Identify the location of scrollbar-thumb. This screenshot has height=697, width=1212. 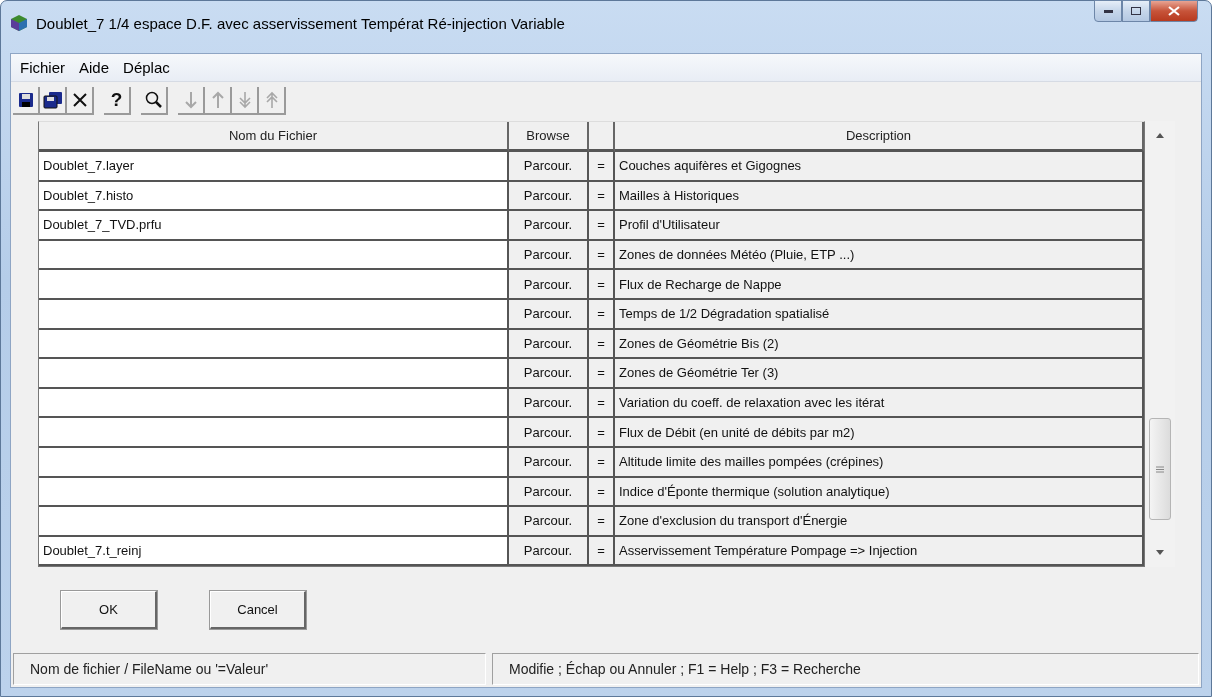
(1160, 469).